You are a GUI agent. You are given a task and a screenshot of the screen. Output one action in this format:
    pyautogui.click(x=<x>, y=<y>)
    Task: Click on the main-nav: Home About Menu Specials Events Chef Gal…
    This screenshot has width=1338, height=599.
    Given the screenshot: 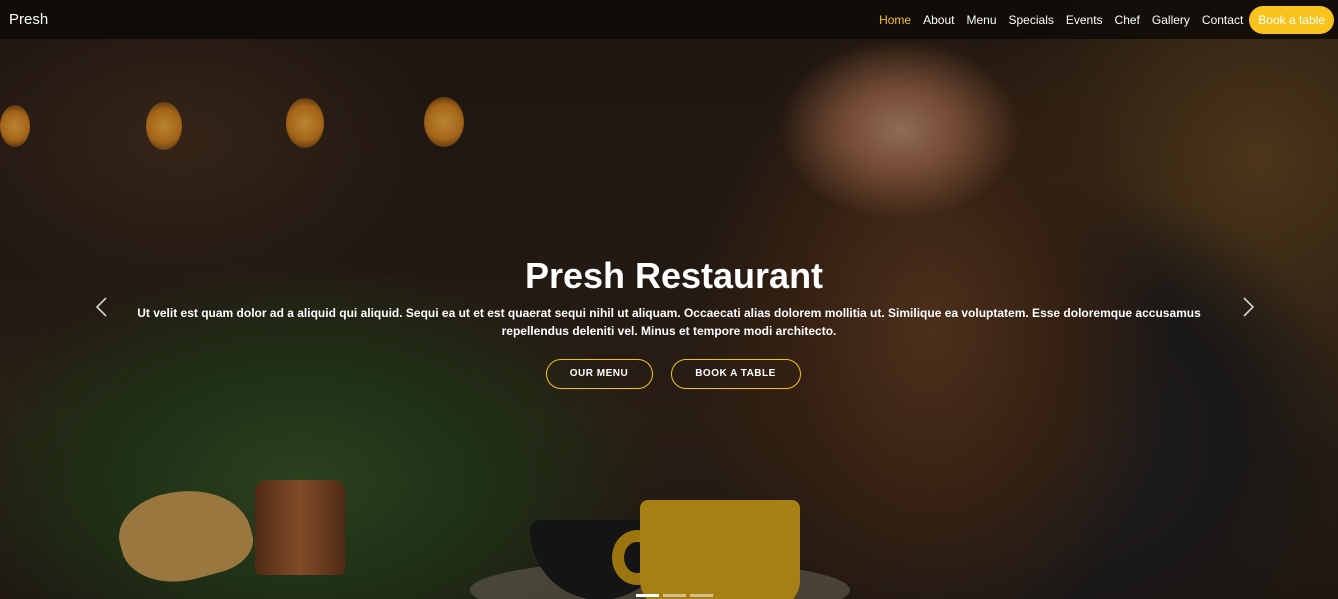 What is the action you would take?
    pyautogui.click(x=1100, y=19)
    